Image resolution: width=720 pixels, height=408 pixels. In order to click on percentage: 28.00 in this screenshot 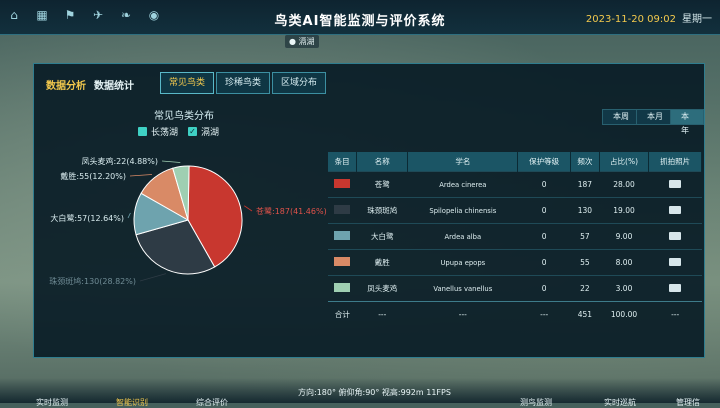, I will do `click(624, 184)`.